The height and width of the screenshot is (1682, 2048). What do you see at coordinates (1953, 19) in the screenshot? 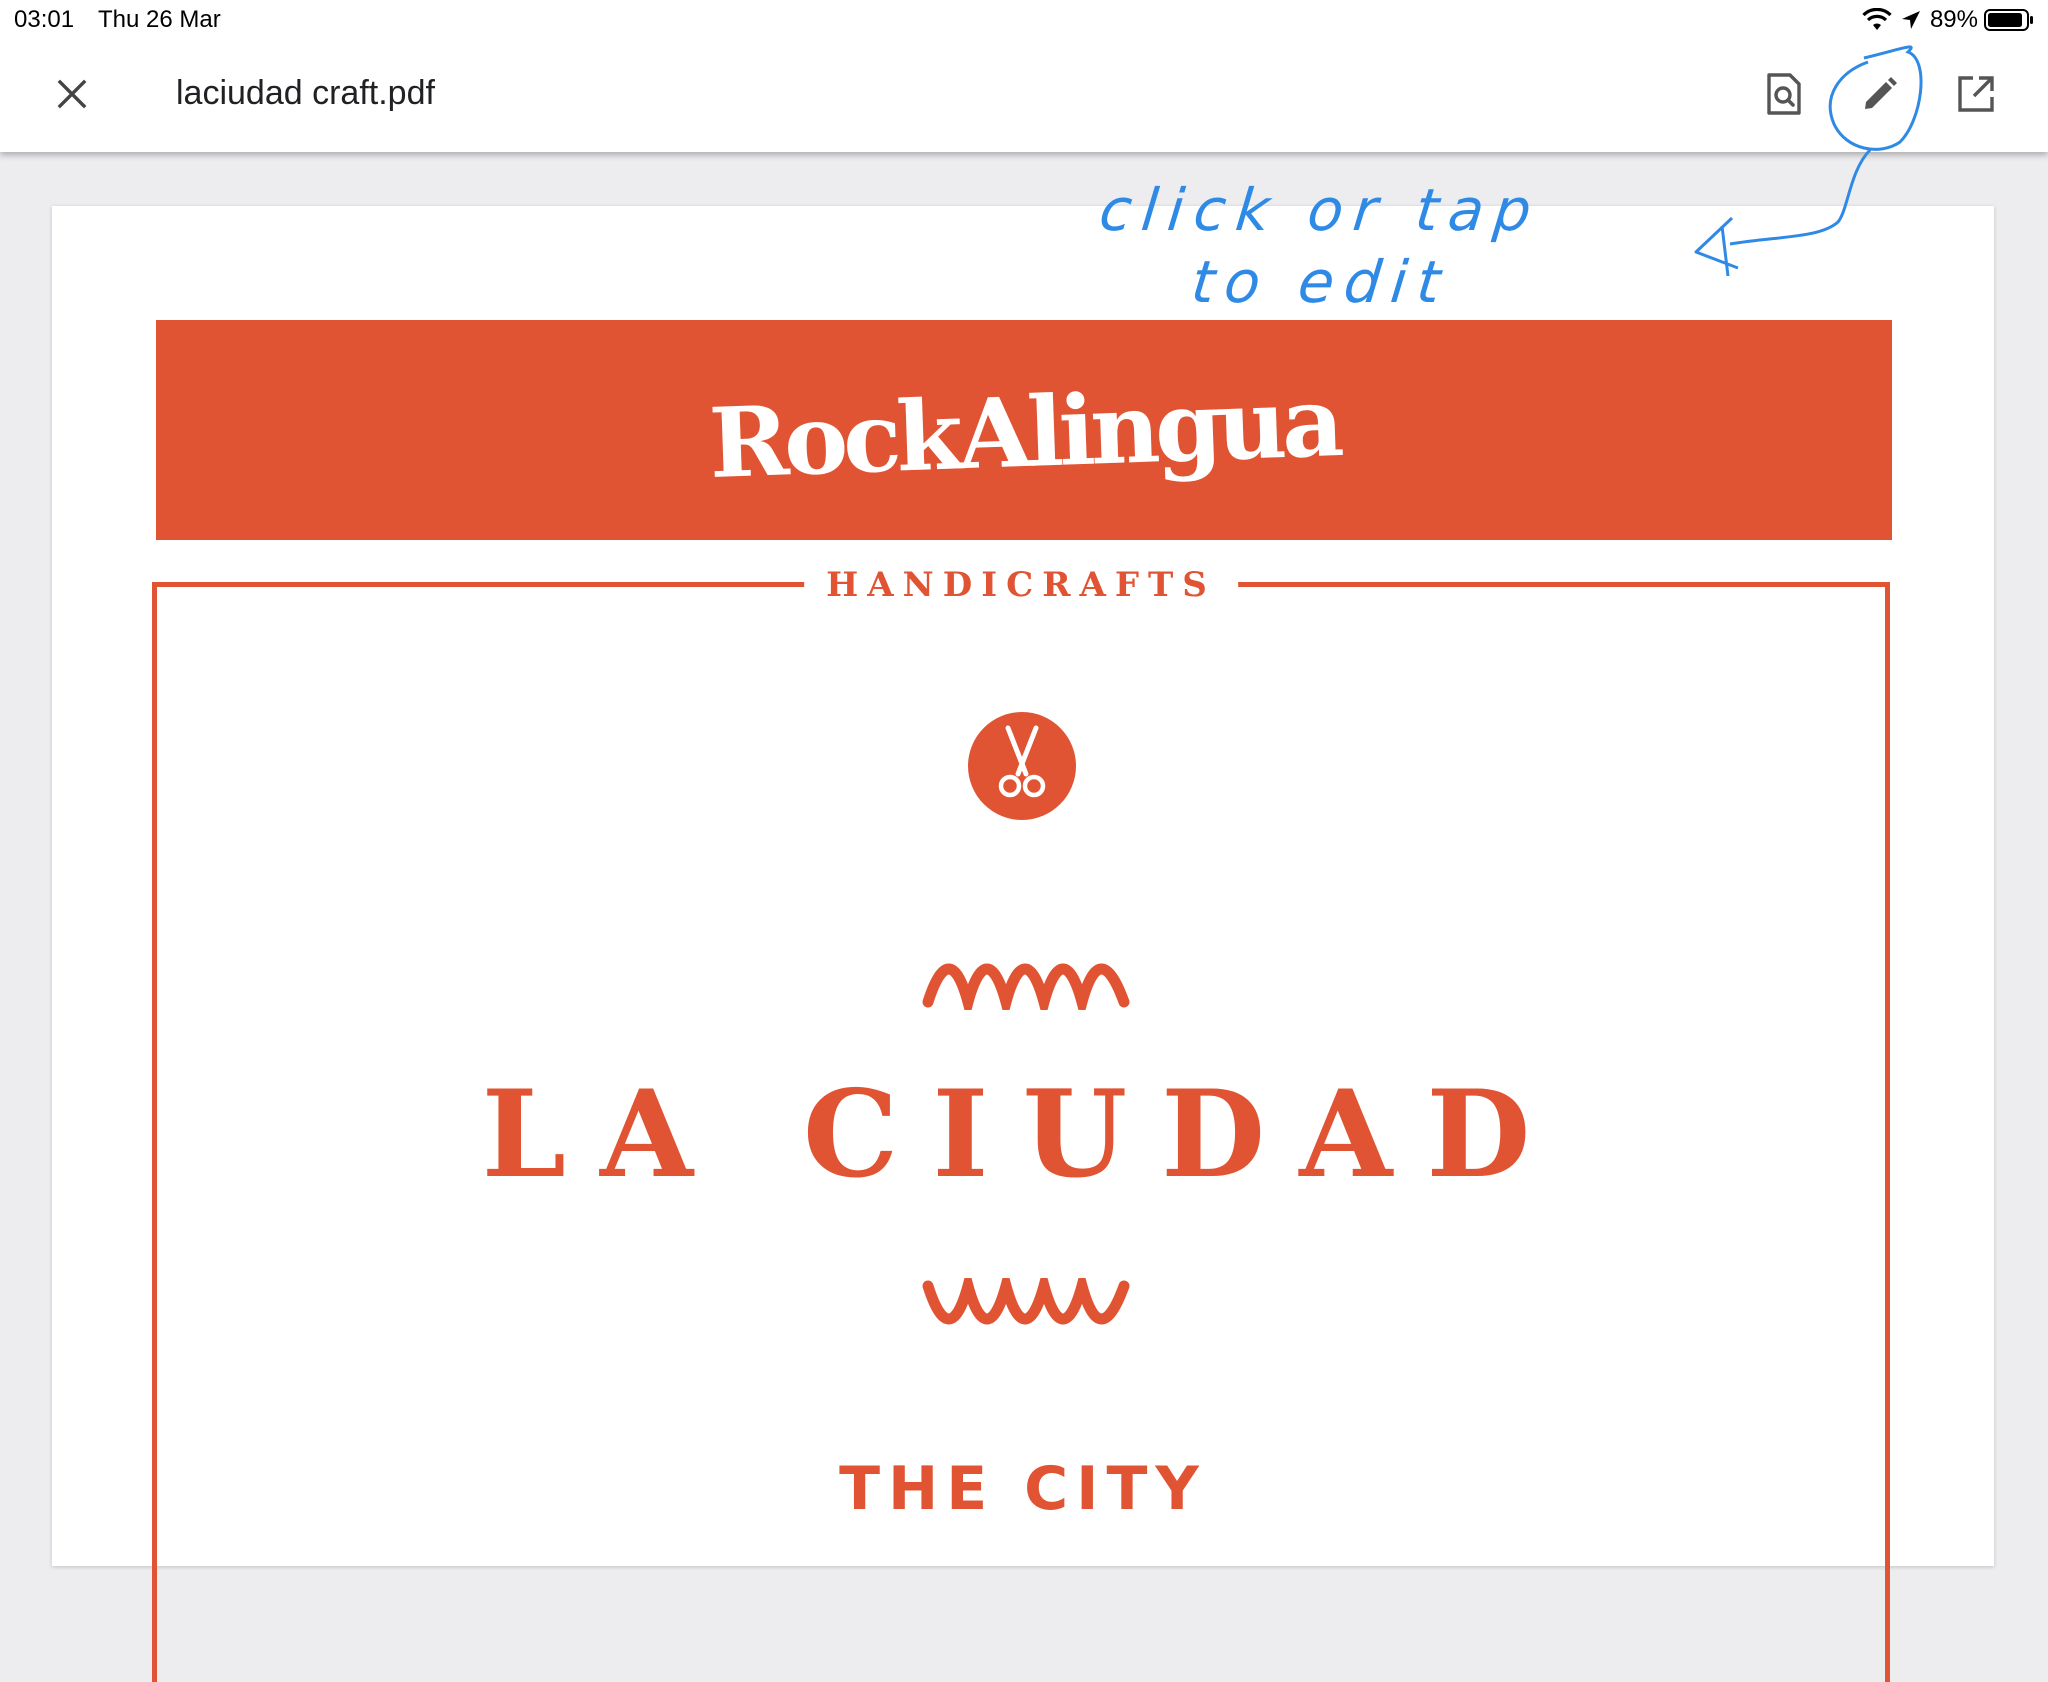
I see `battery-percentage: 89%` at bounding box center [1953, 19].